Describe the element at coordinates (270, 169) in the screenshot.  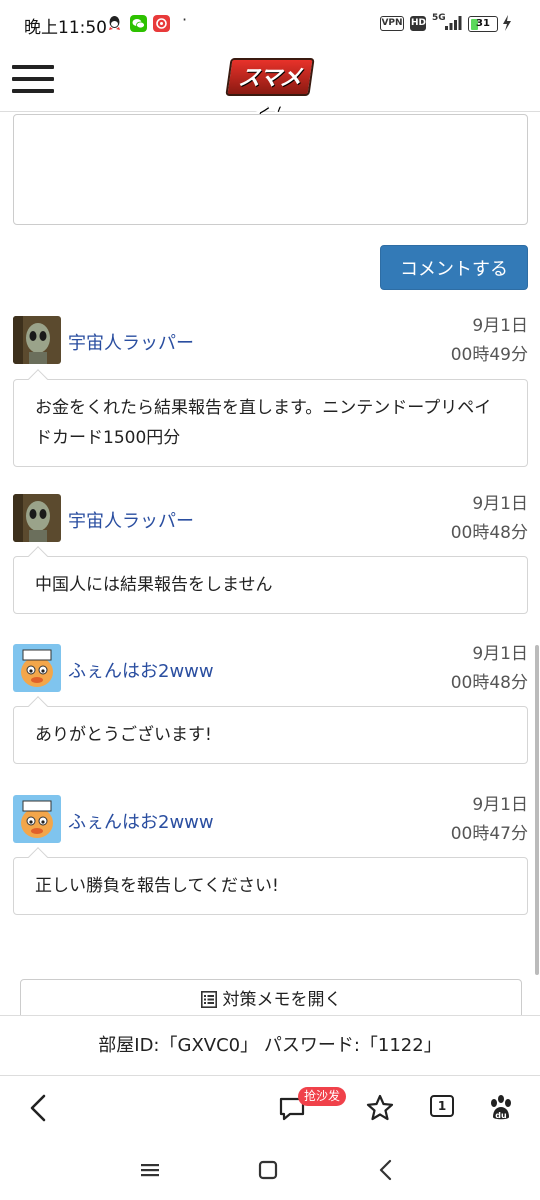
I see `comment-textarea` at that location.